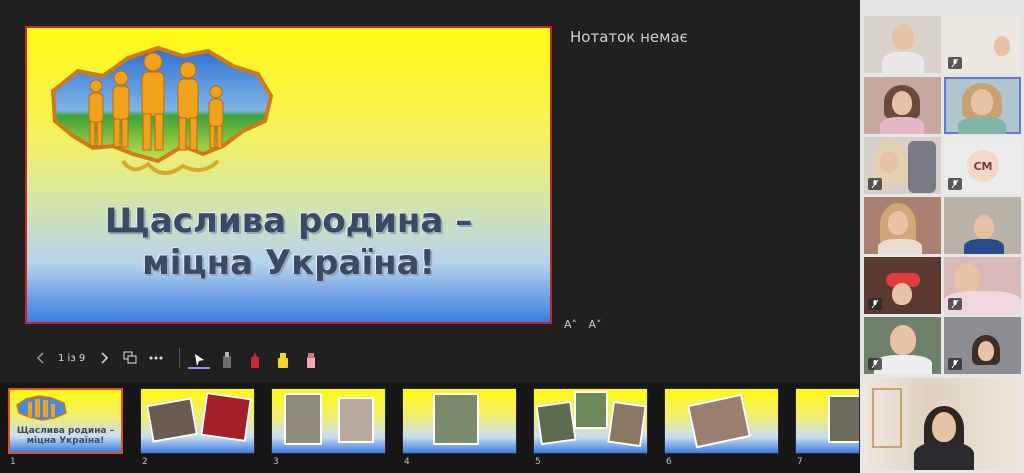  I want to click on thumbnail-number: 3, so click(276, 462).